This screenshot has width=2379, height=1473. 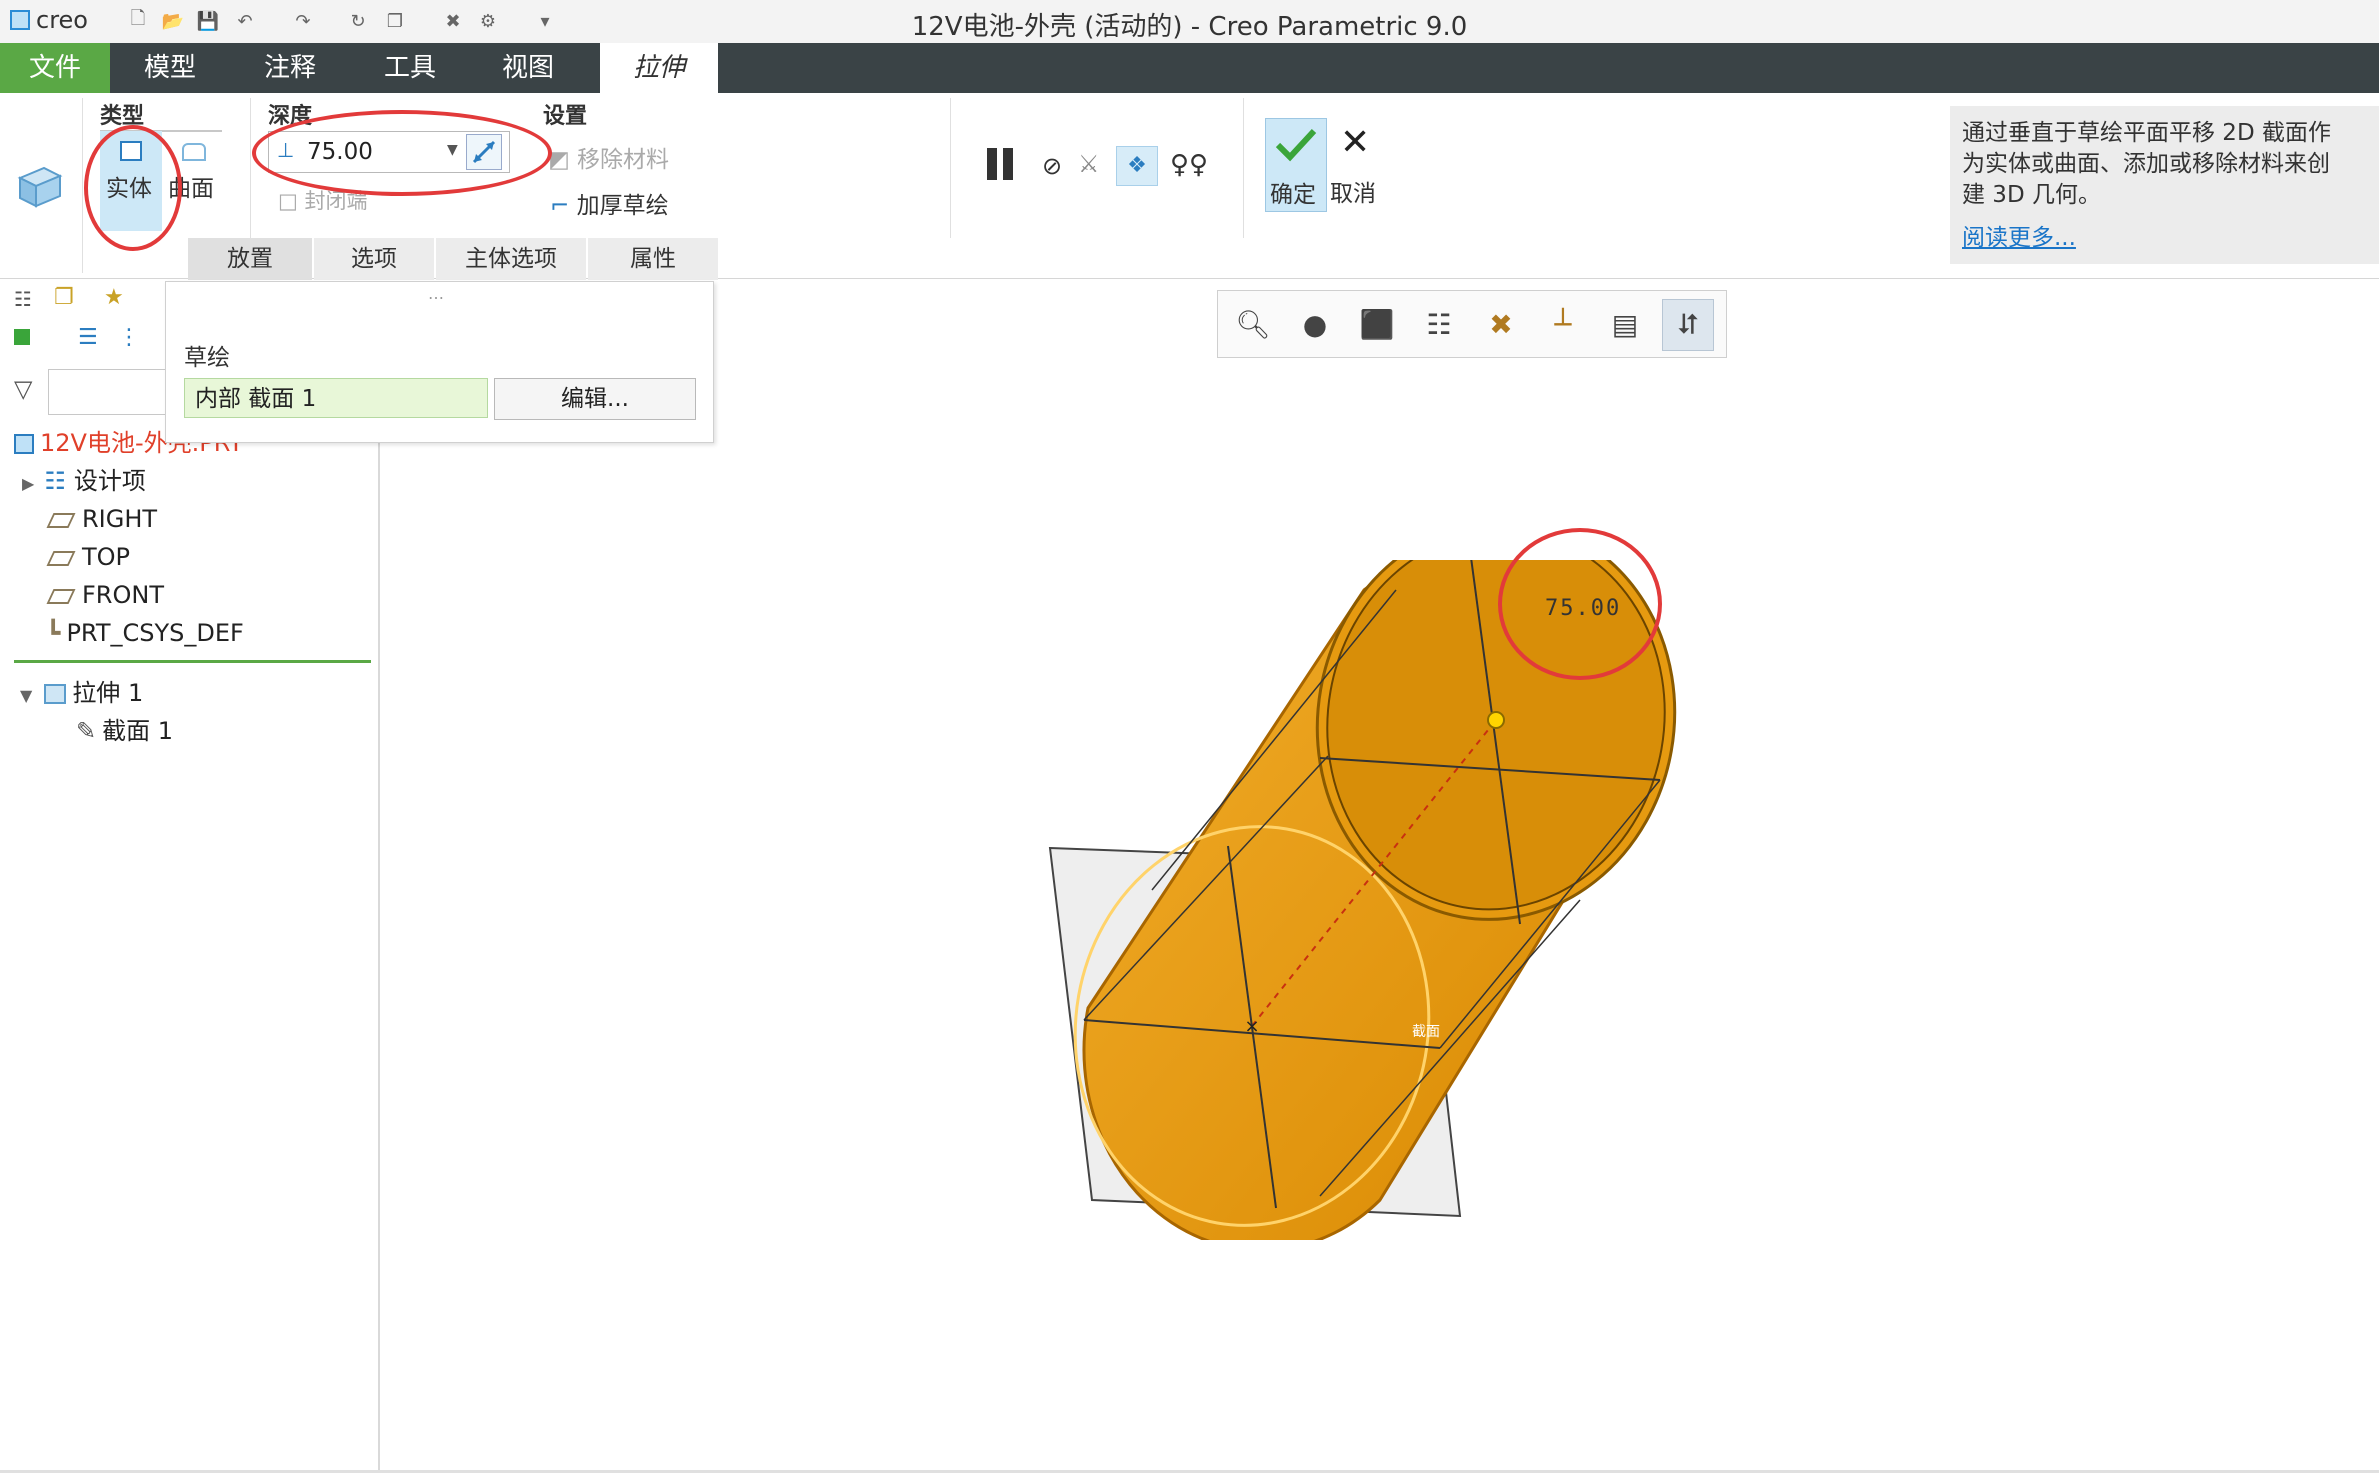 I want to click on section-label: 截面, so click(x=1426, y=1032).